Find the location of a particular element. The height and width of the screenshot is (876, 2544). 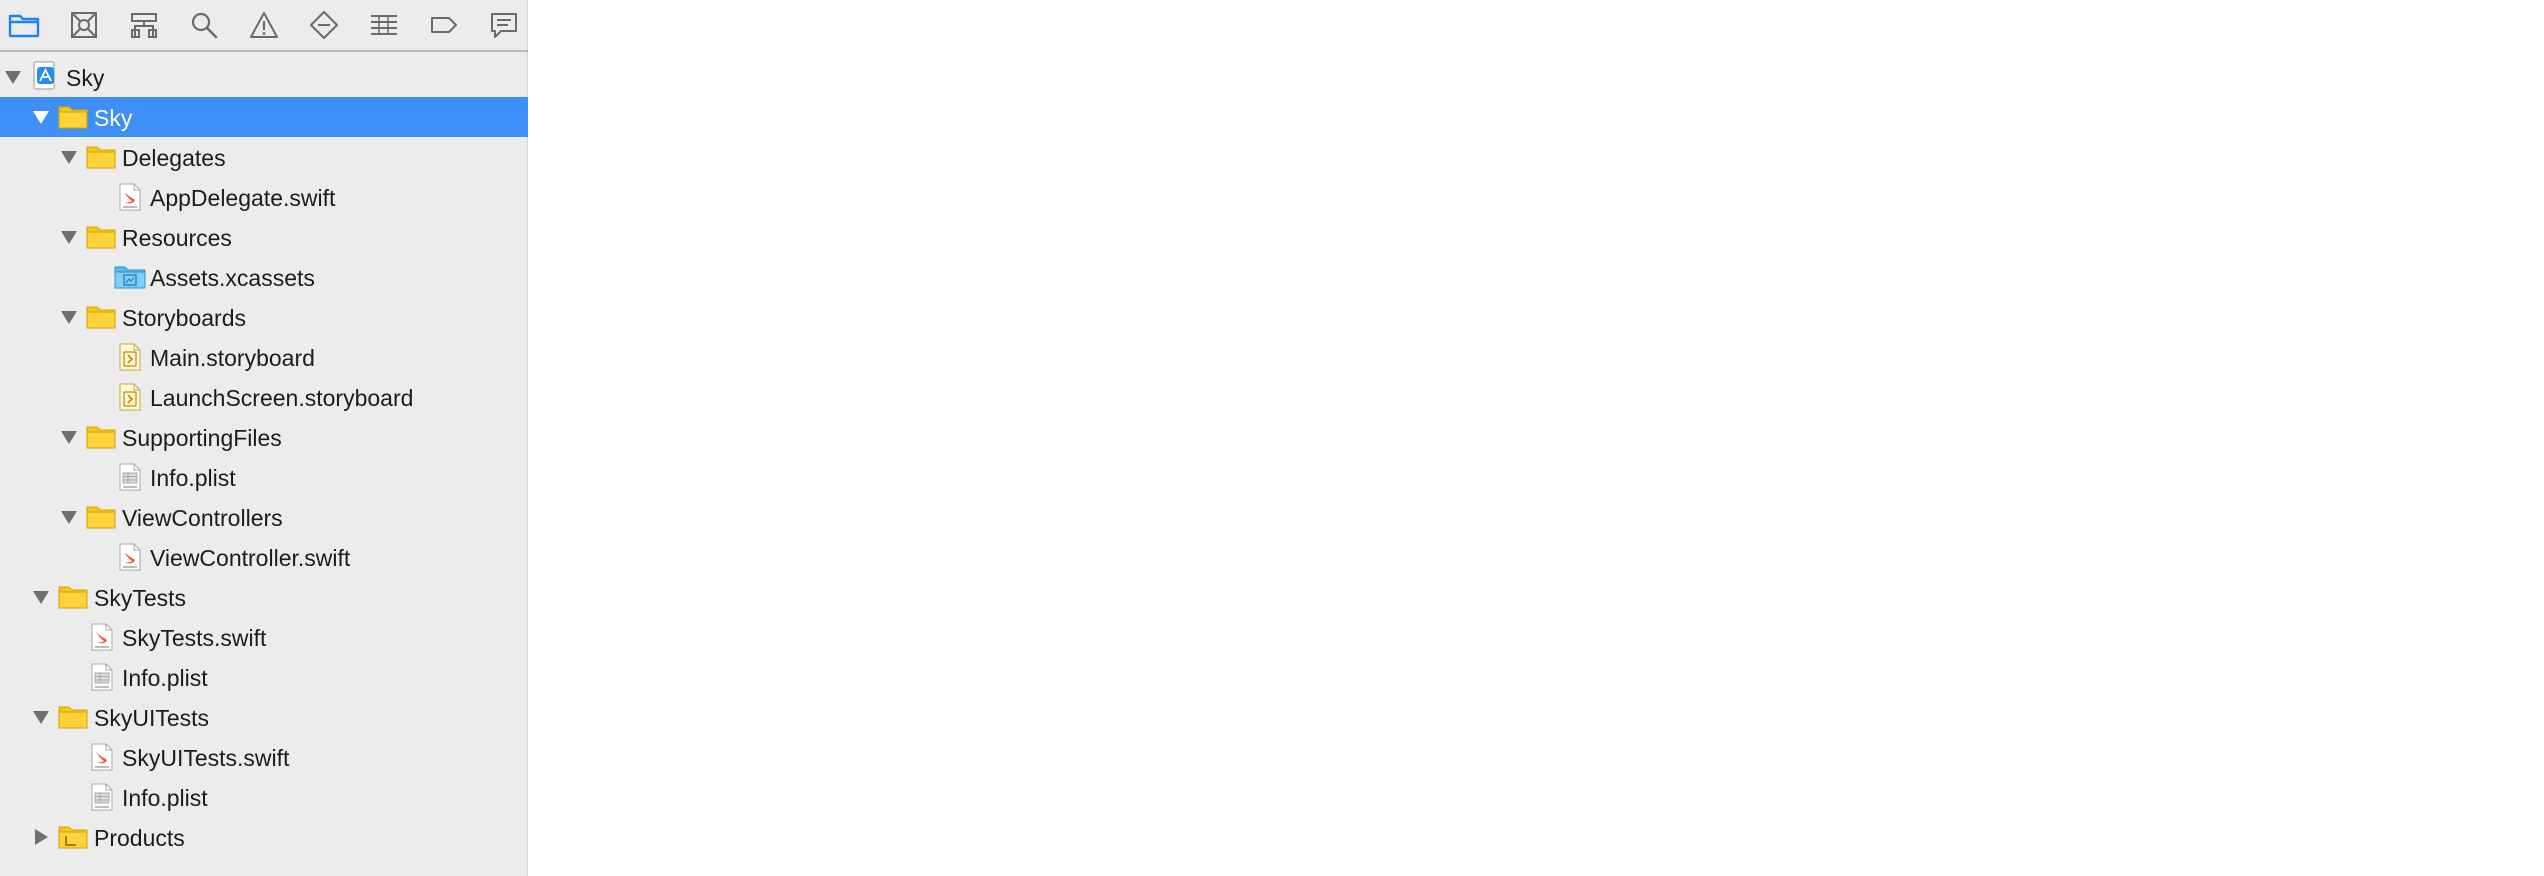

disclosure-triangle-collapsed-icon is located at coordinates (41, 837).